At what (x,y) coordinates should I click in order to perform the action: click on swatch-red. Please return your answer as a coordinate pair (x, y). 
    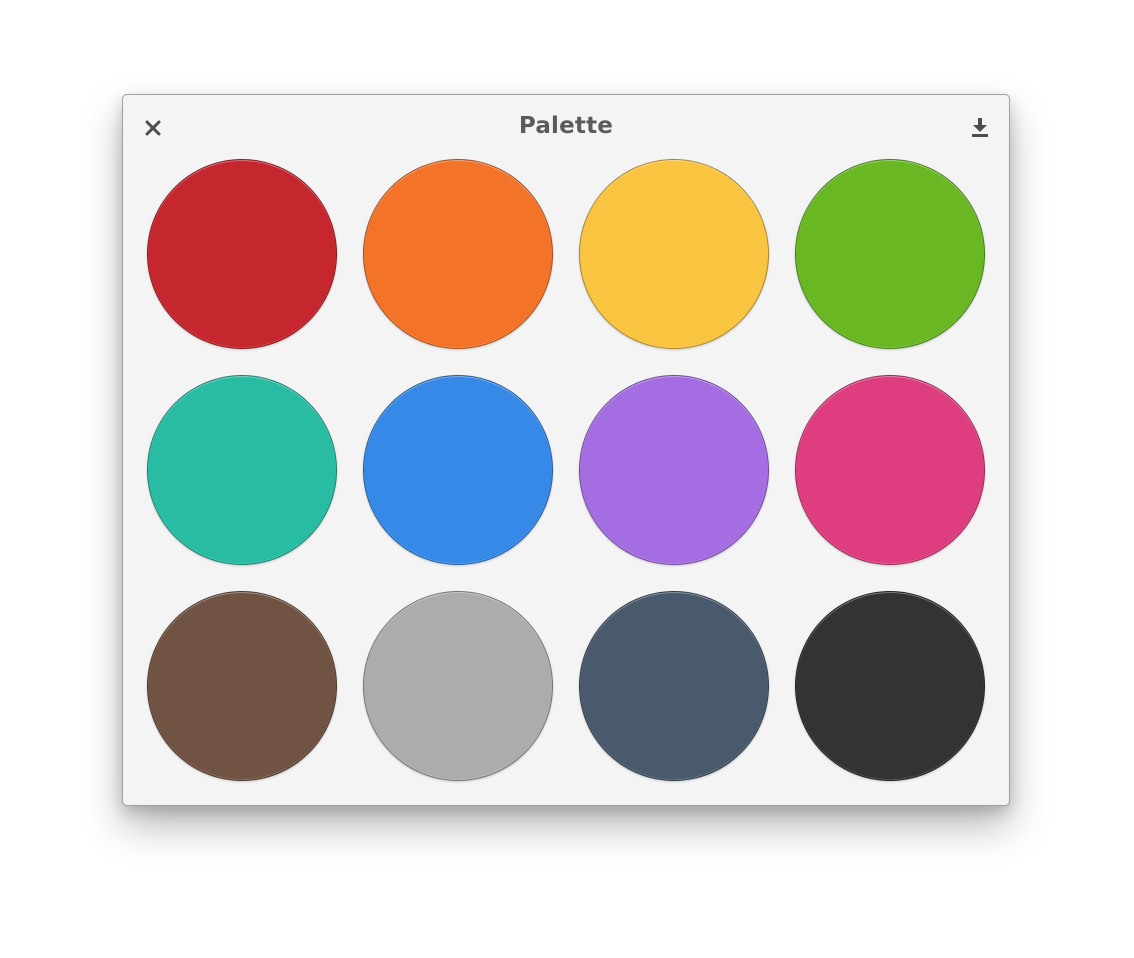
    Looking at the image, I should click on (242, 254).